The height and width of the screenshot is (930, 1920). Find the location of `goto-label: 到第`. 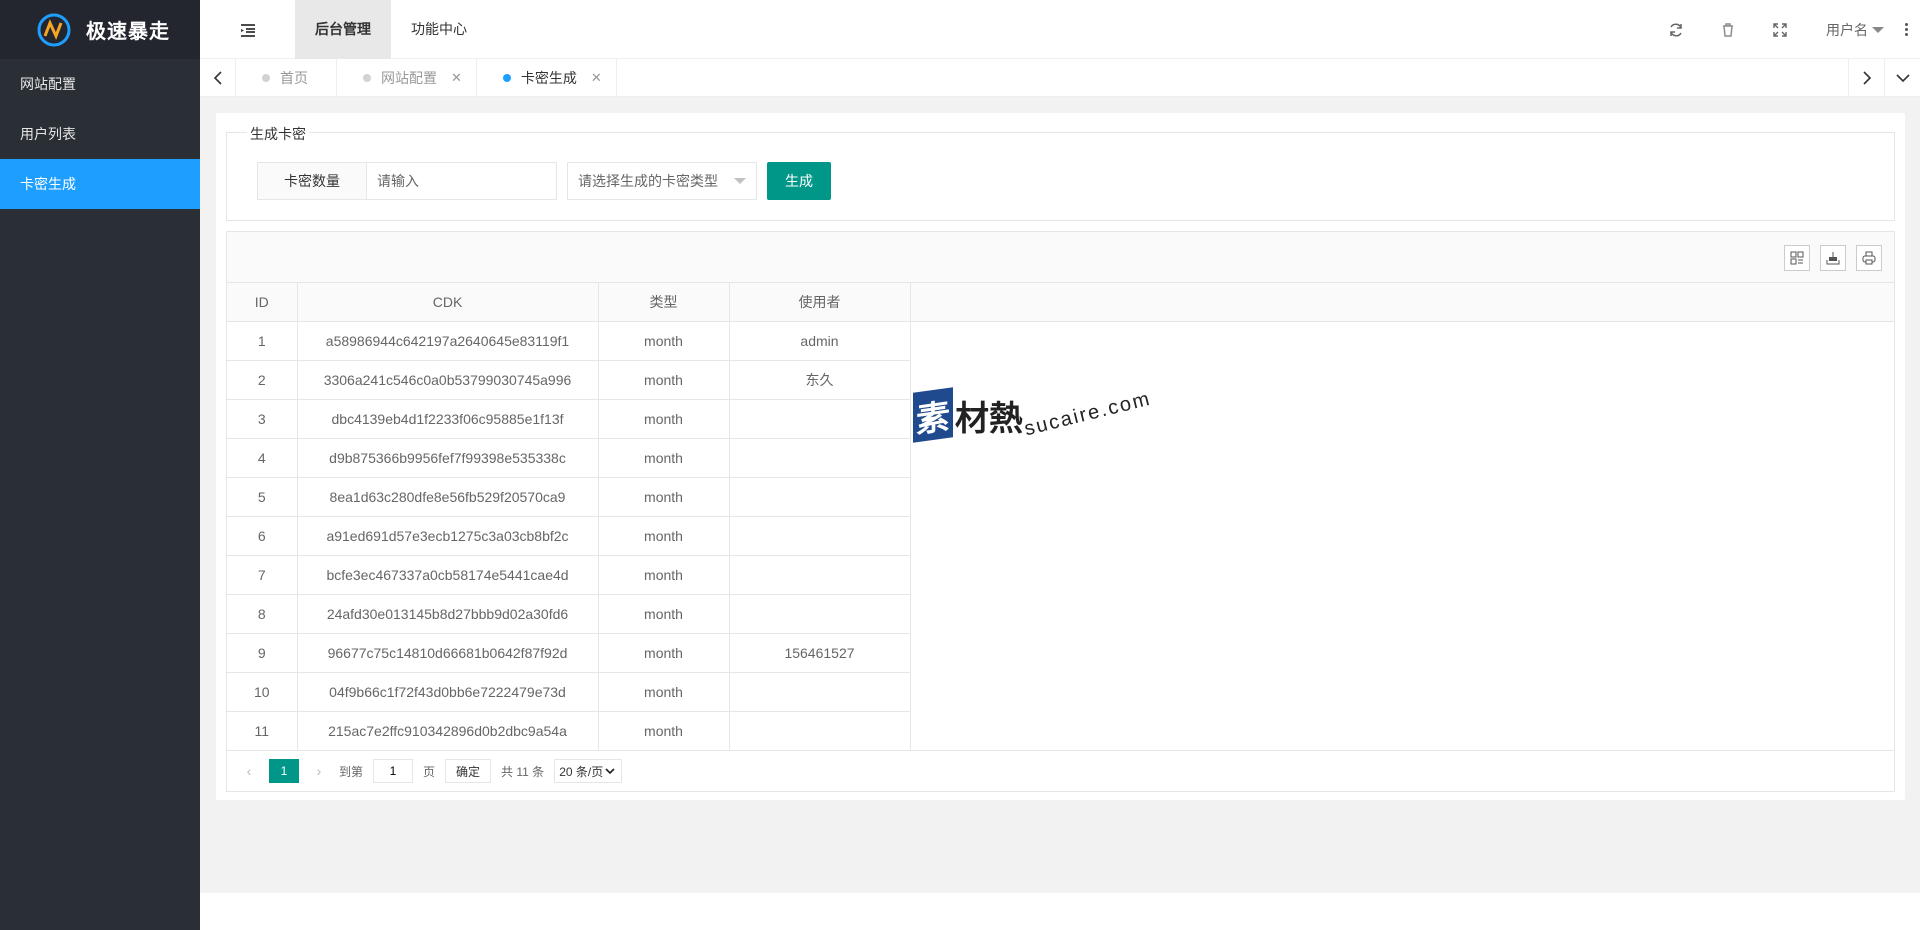

goto-label: 到第 is located at coordinates (351, 771).